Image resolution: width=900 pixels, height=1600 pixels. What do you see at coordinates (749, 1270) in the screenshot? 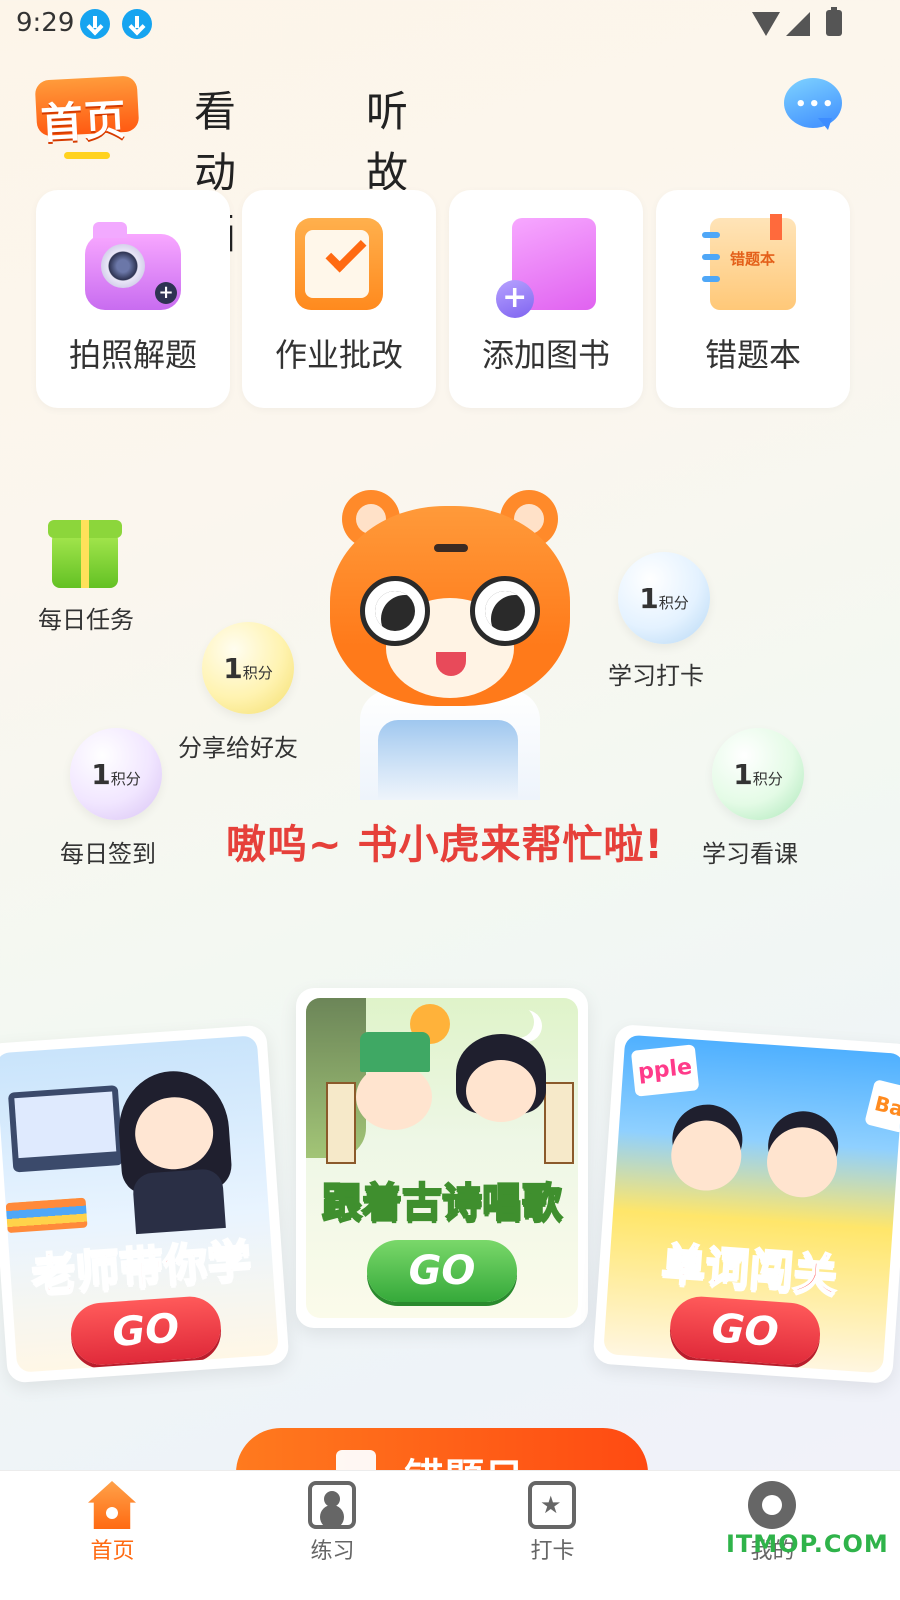
I see `feature-card-title: 单词闯关` at bounding box center [749, 1270].